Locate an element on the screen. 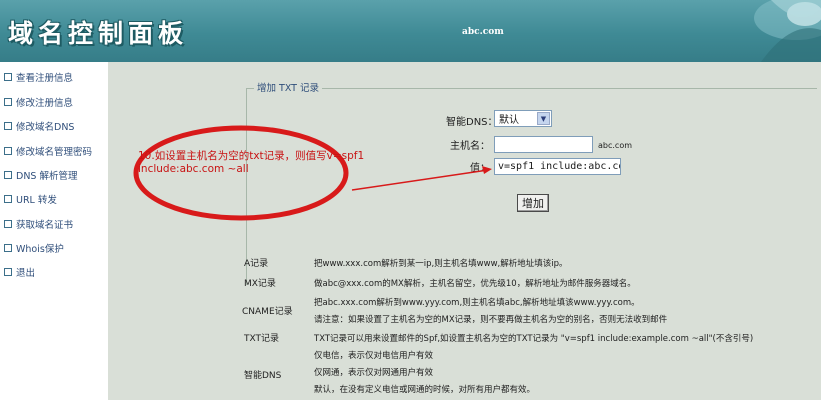  form-legend: 增加 TXT 记录 is located at coordinates (288, 87).